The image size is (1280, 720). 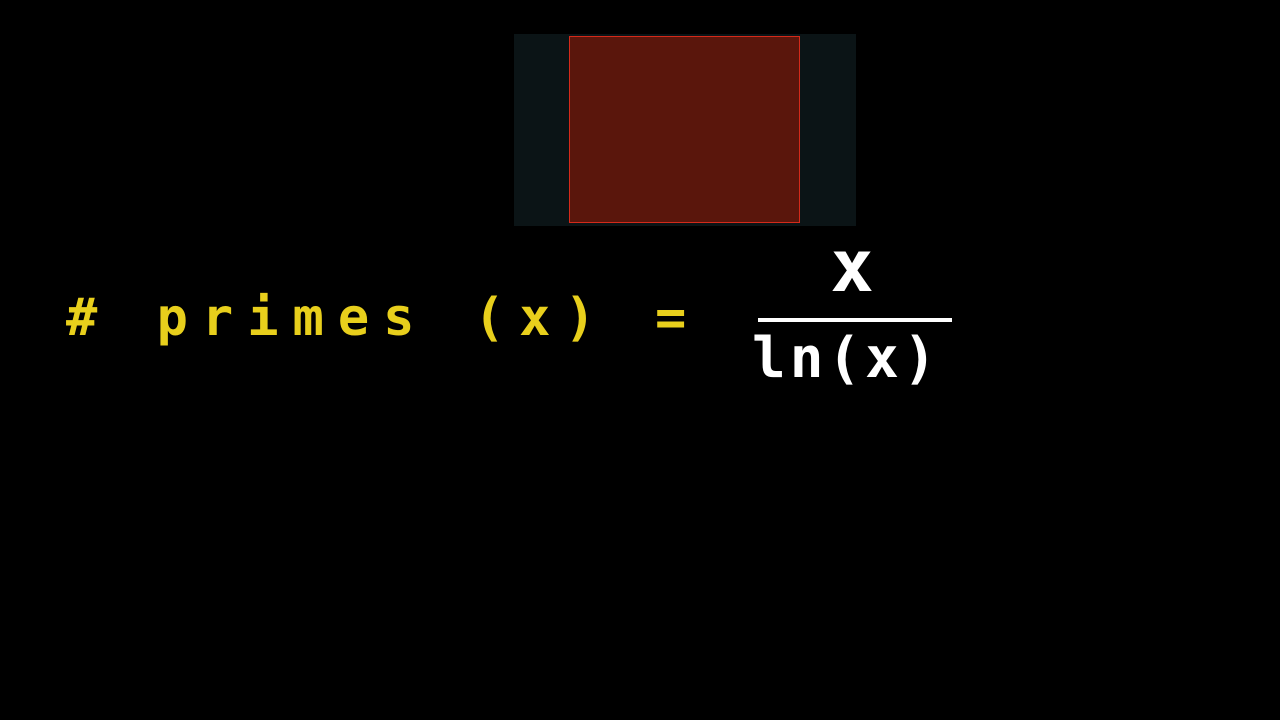 What do you see at coordinates (846, 358) in the screenshot?
I see `fraction-denominator: ln(x)` at bounding box center [846, 358].